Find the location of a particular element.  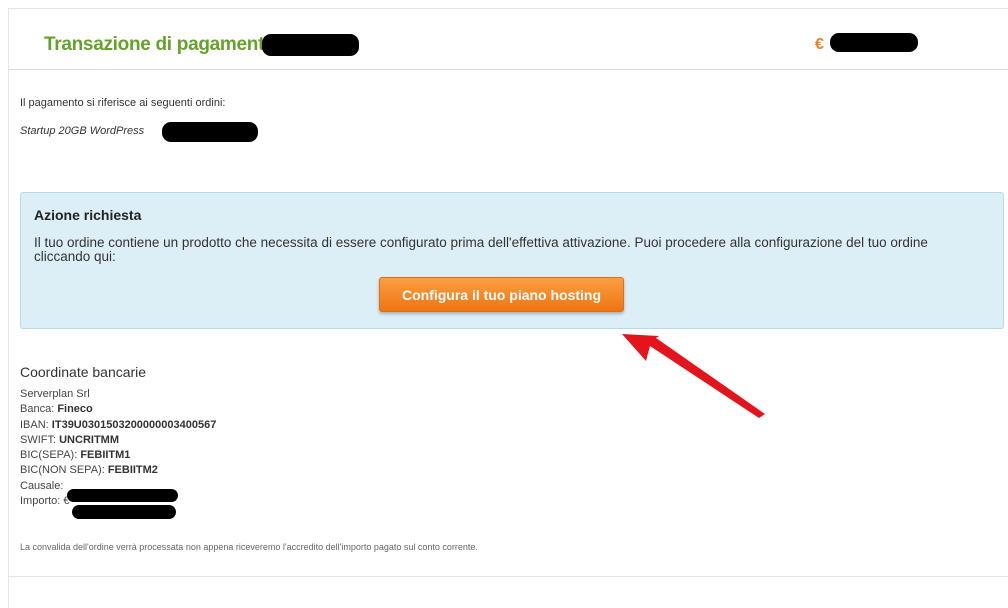

bank-name-row: Banca: Fineco is located at coordinates (56, 409).